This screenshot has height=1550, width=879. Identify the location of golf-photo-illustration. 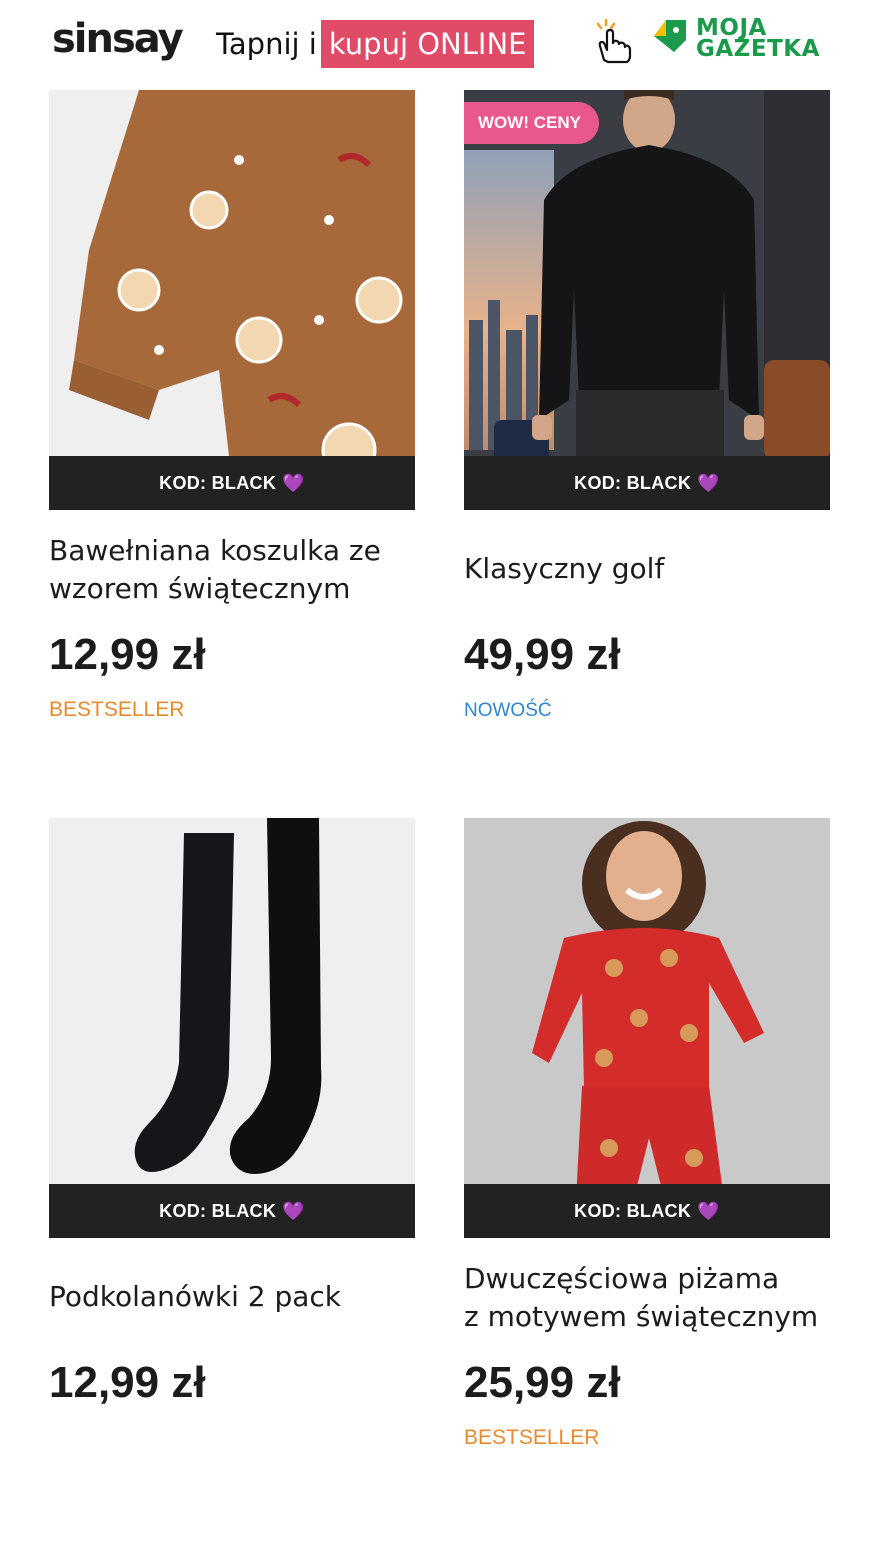
(647, 300).